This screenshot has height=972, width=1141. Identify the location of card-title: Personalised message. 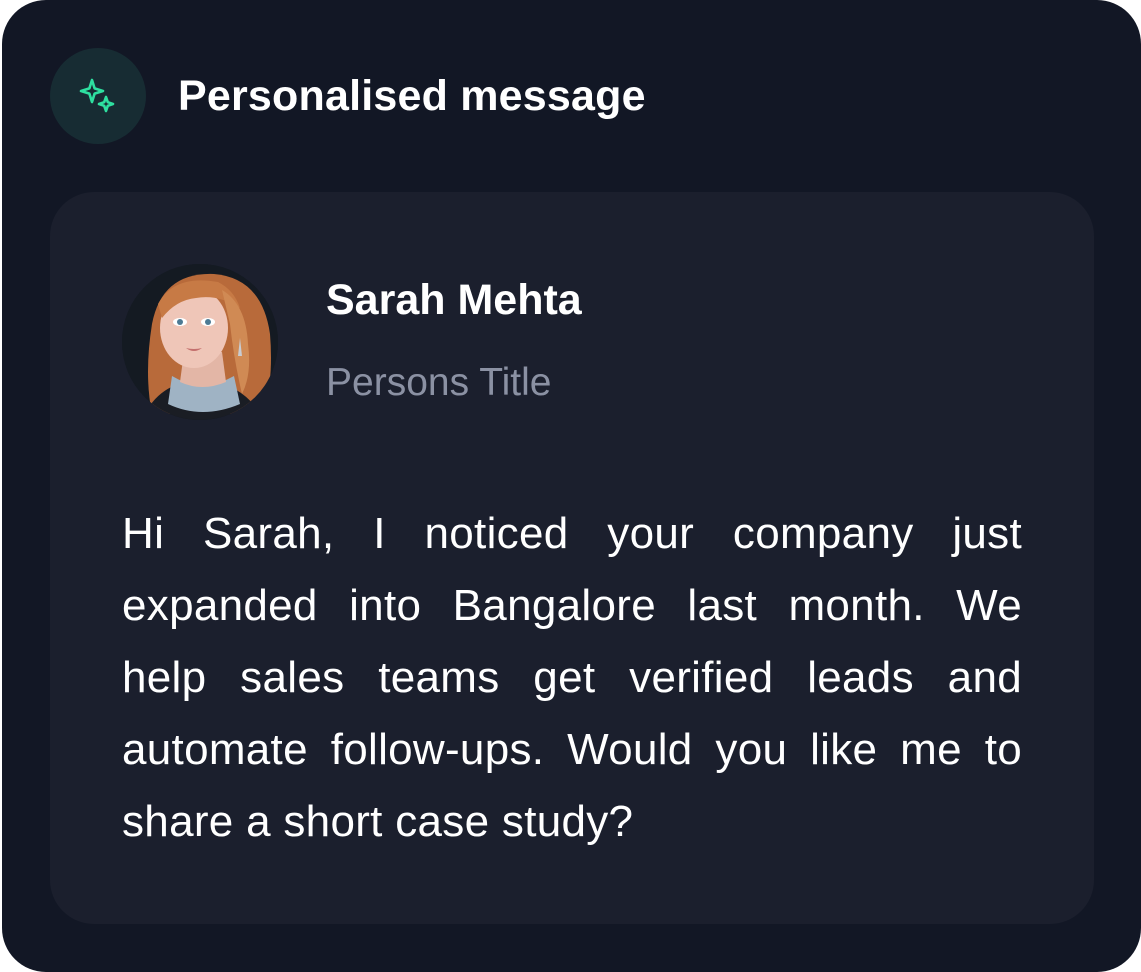
(412, 95).